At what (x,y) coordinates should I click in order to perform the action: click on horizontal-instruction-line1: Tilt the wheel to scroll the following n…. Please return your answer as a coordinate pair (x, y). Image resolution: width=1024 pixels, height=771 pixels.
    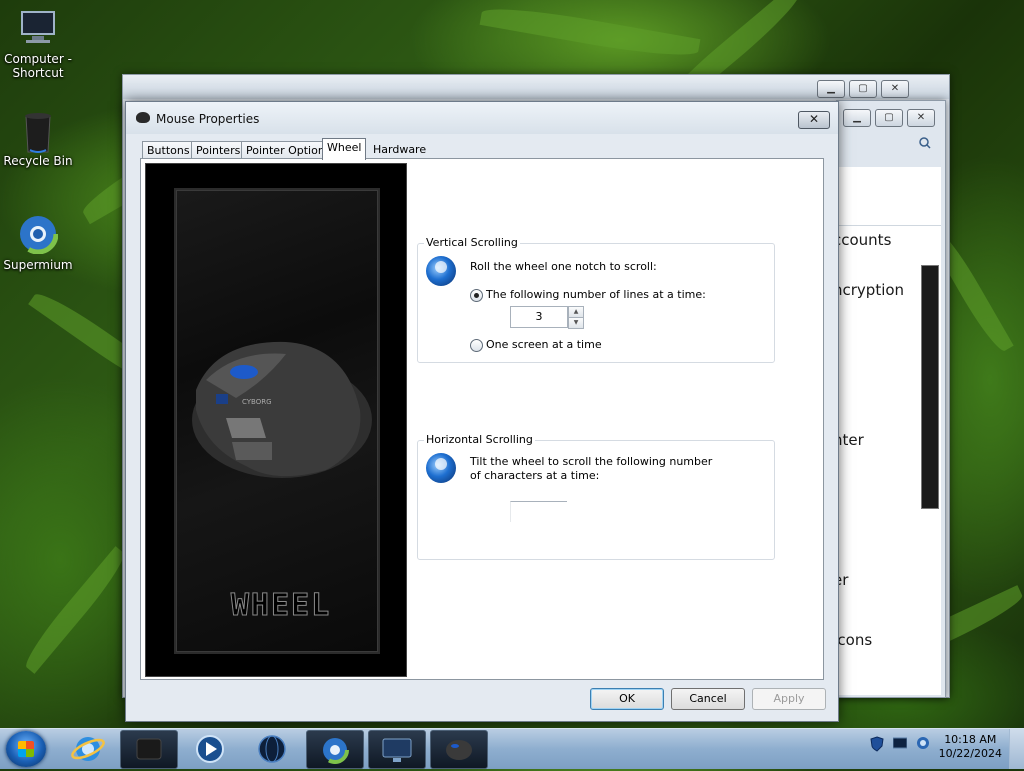
    Looking at the image, I should click on (591, 461).